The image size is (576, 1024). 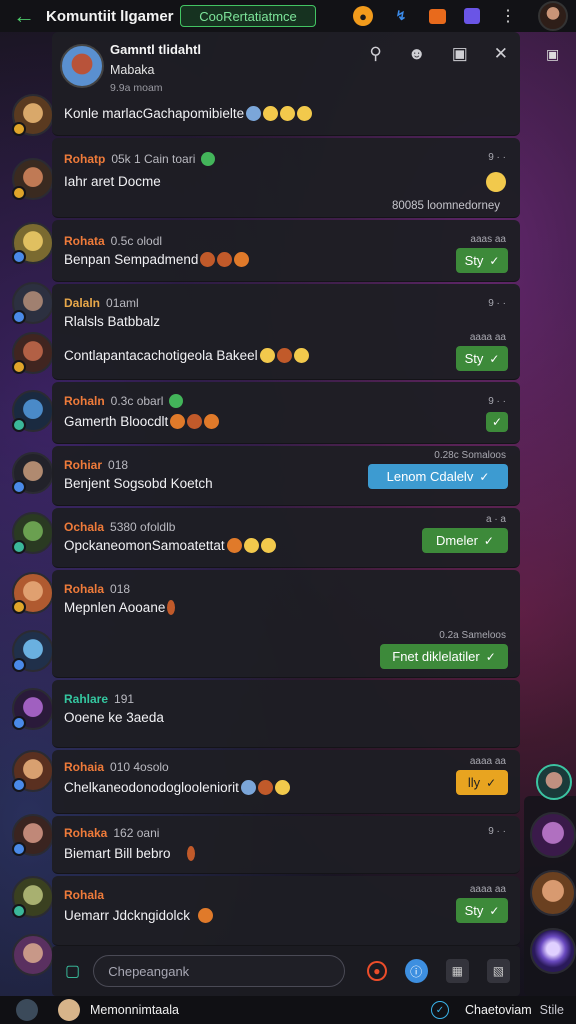 What do you see at coordinates (482, 782) in the screenshot?
I see `reaction-button: lly ✓` at bounding box center [482, 782].